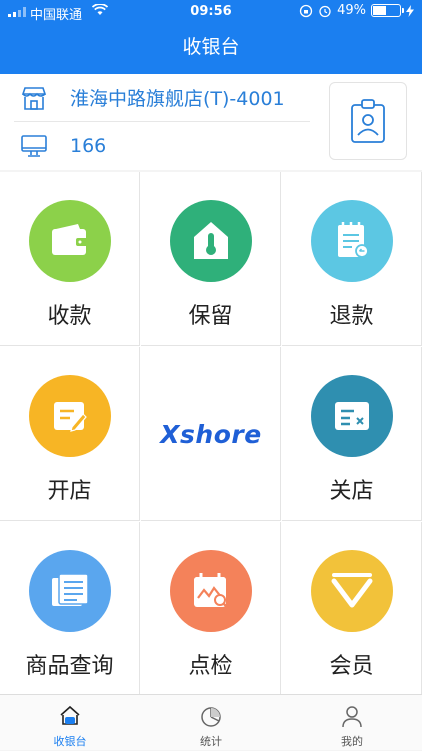 The image size is (422, 751). What do you see at coordinates (210, 316) in the screenshot?
I see `hold-label: 保留` at bounding box center [210, 316].